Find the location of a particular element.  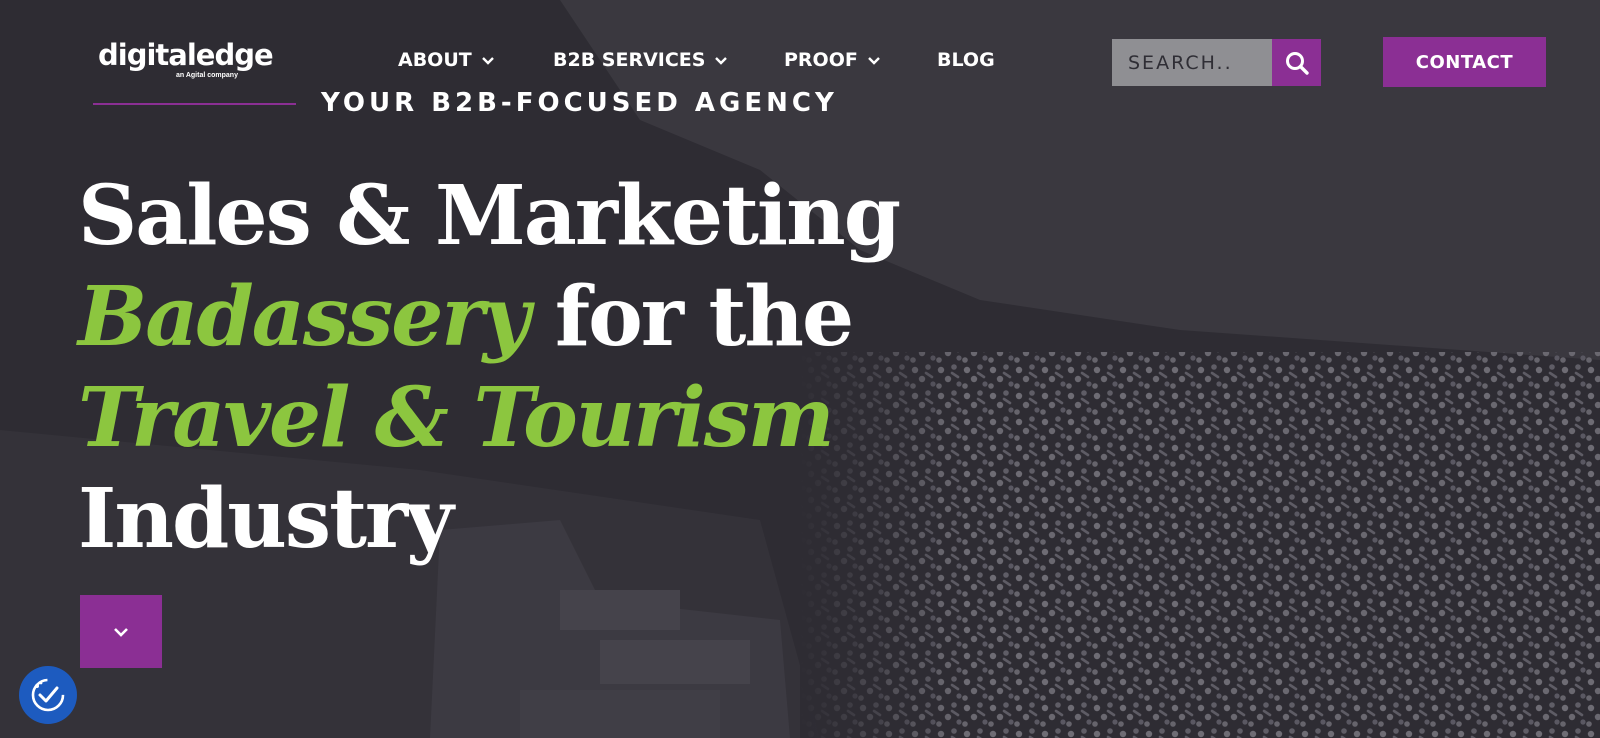

headline-line-4: Industry is located at coordinates (266, 519).